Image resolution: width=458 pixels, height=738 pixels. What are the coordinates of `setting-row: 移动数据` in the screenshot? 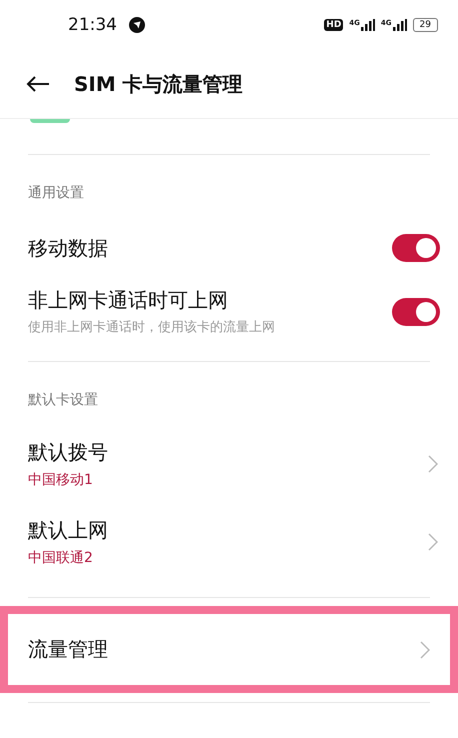 It's located at (229, 248).